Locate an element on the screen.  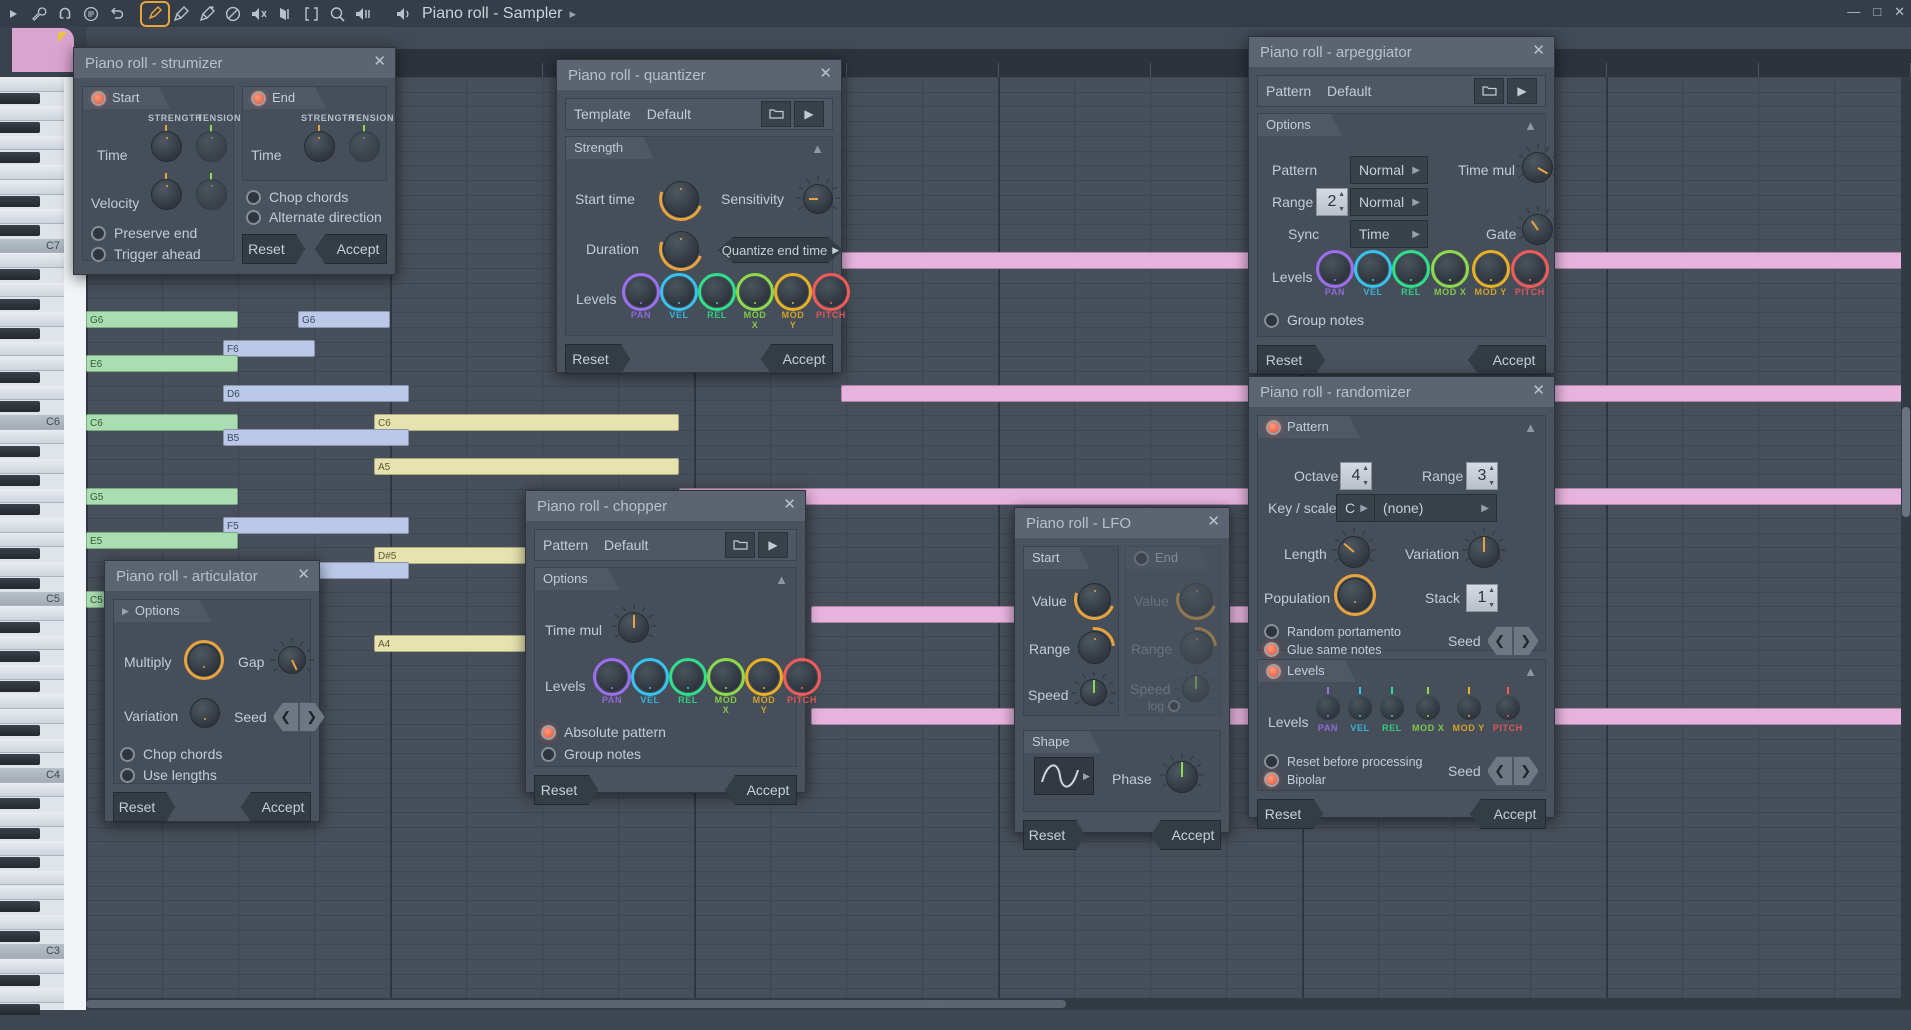
chopper-time-mul-knob is located at coordinates (633, 623).